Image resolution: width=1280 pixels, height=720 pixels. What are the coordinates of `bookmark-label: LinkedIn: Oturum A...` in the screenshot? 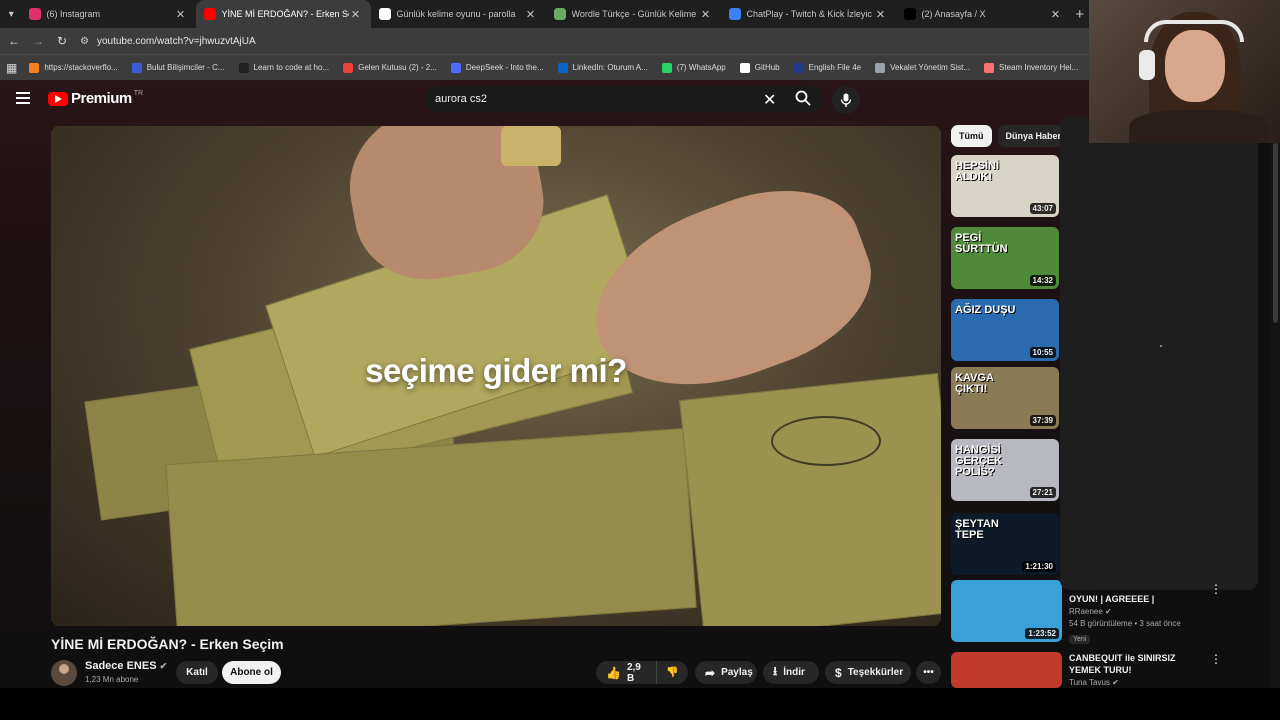 It's located at (610, 67).